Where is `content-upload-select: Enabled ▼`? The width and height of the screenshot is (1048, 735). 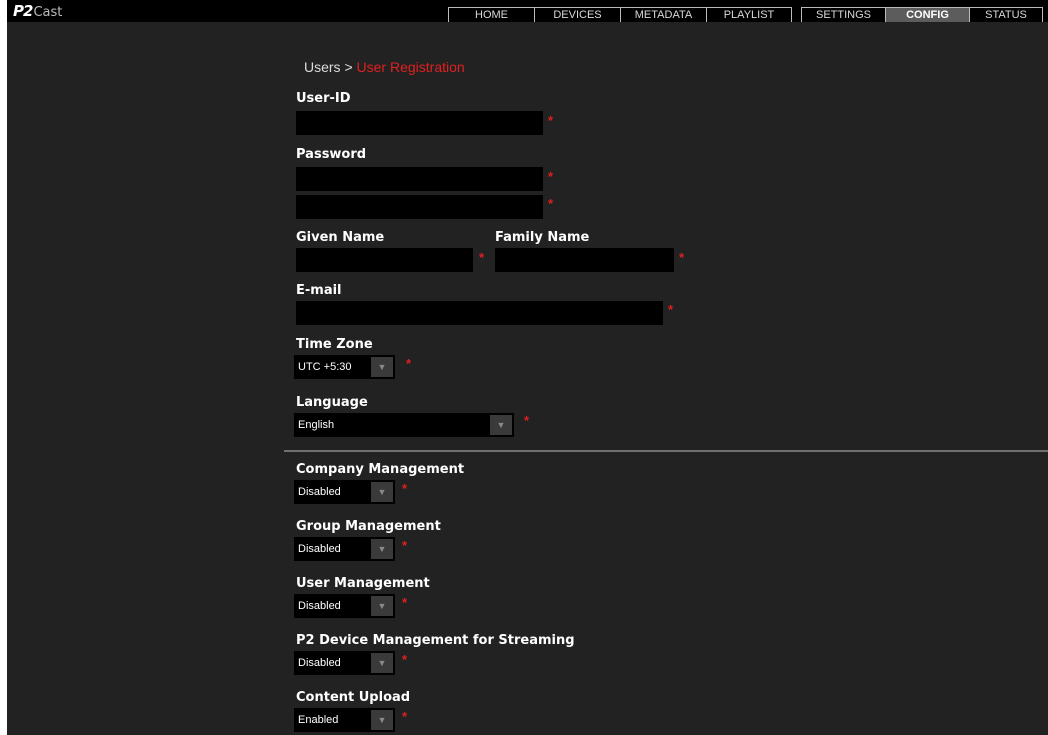
content-upload-select: Enabled ▼ is located at coordinates (344, 720).